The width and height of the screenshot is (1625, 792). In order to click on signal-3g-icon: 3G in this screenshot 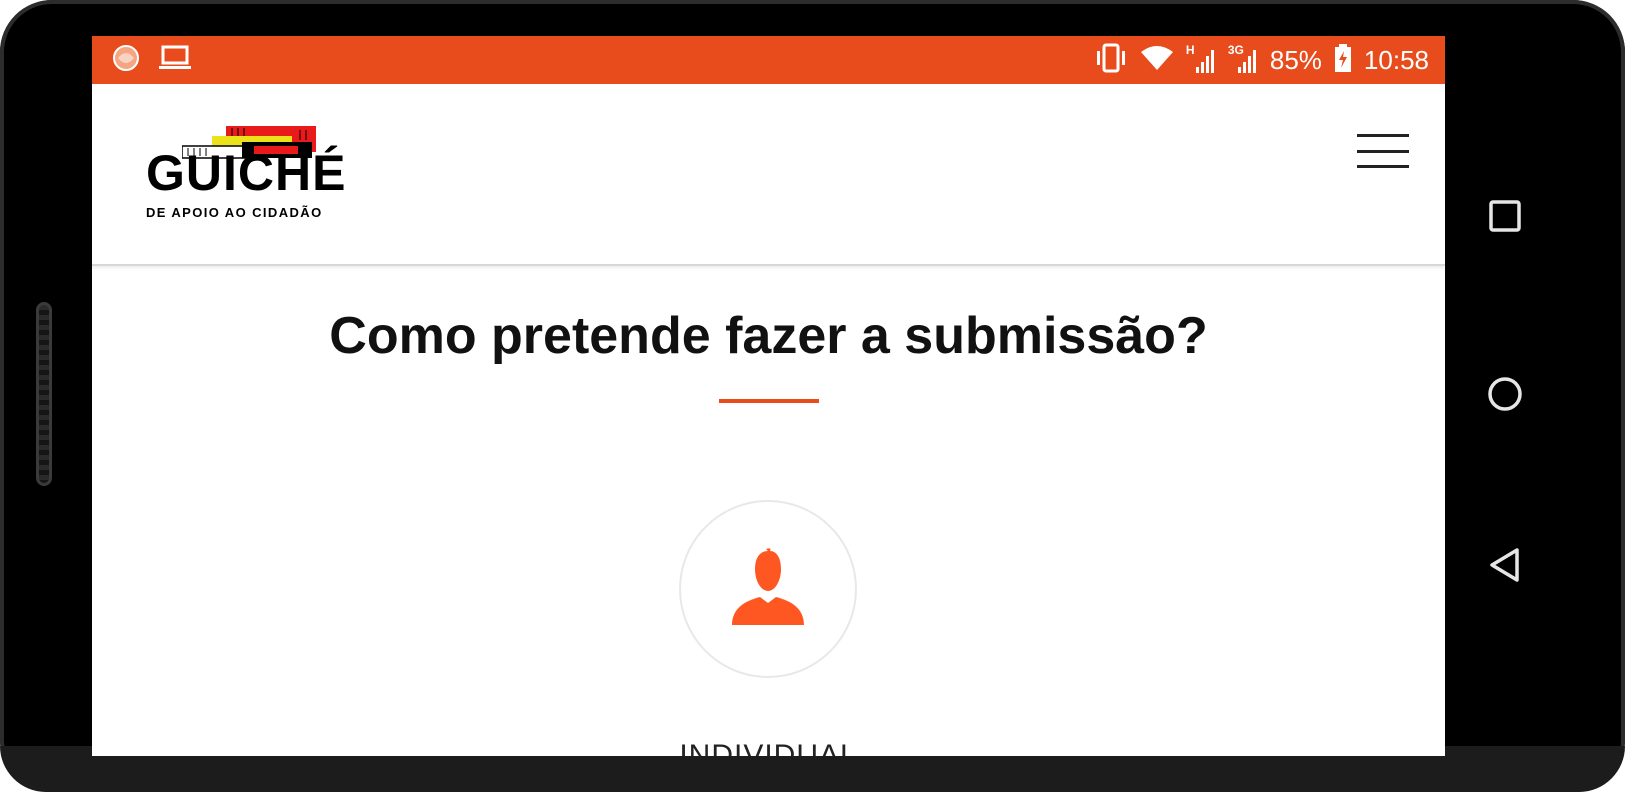, I will do `click(1243, 59)`.